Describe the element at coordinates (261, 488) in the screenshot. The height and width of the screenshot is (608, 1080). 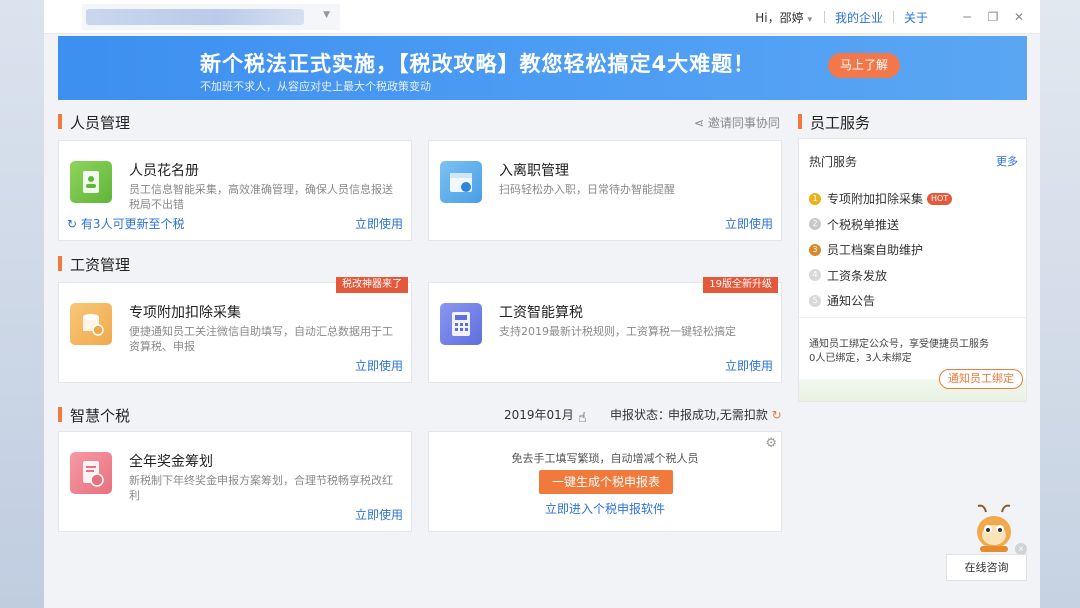
I see `card-description: 新税制下年终奖金申报方案筹划，合理节税畅享税改红利` at that location.